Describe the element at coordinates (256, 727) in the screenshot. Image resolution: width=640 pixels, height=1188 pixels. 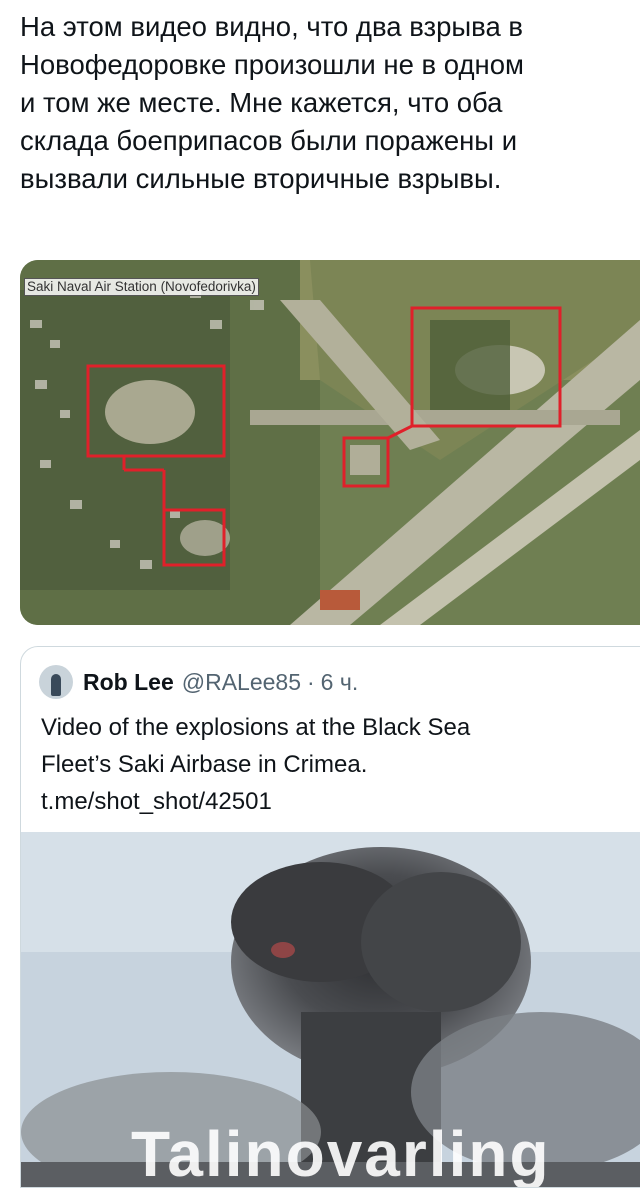
I see `quote-text-line: Video of the explosions at the Black Sea` at that location.